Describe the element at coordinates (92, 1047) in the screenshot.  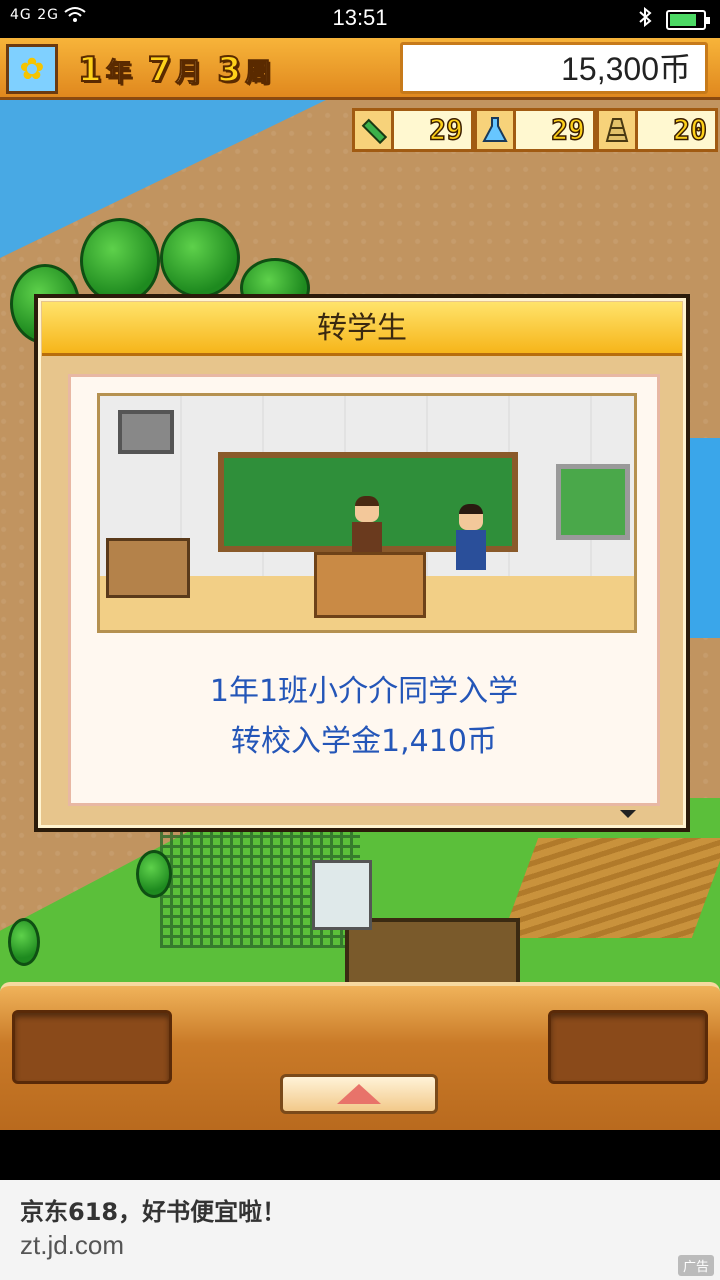
I see `menu-slot-left` at that location.